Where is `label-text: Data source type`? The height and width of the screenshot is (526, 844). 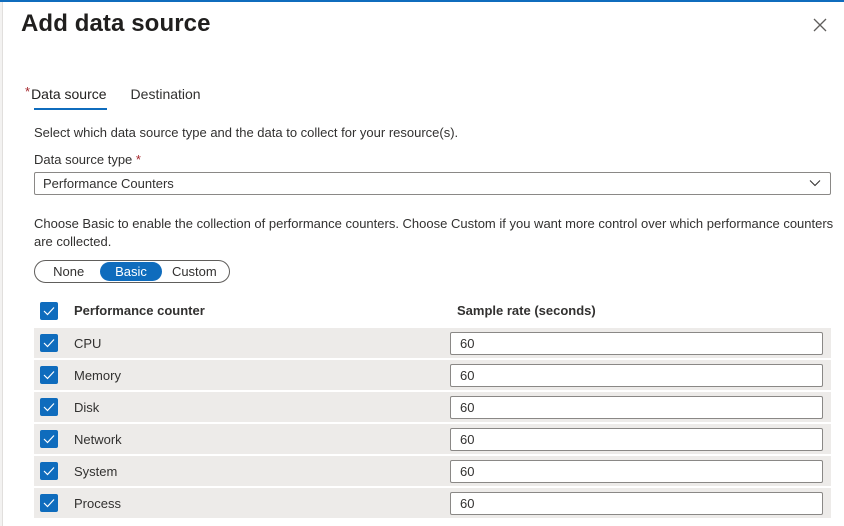
label-text: Data source type is located at coordinates (83, 159).